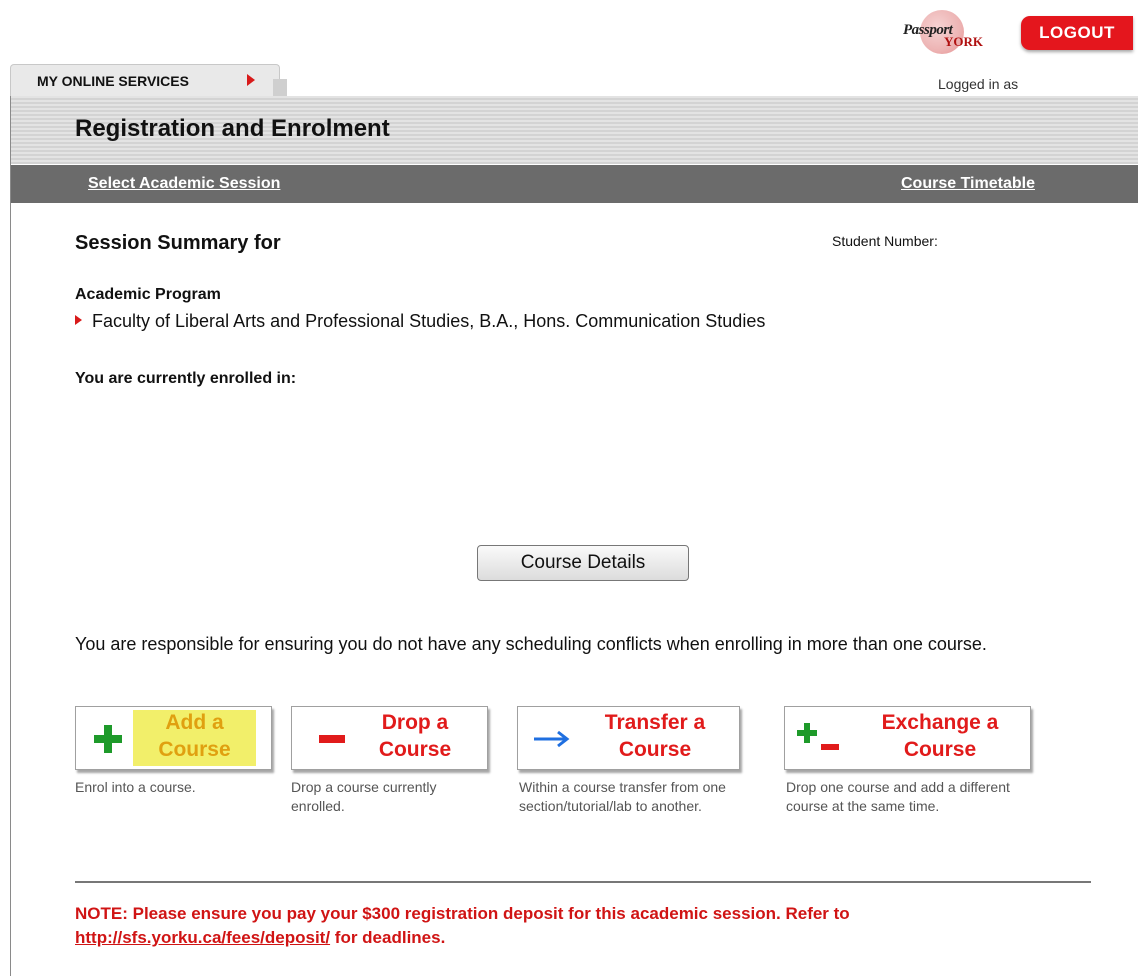 The image size is (1138, 976). What do you see at coordinates (583, 563) in the screenshot?
I see `course-details-button: Course Details` at bounding box center [583, 563].